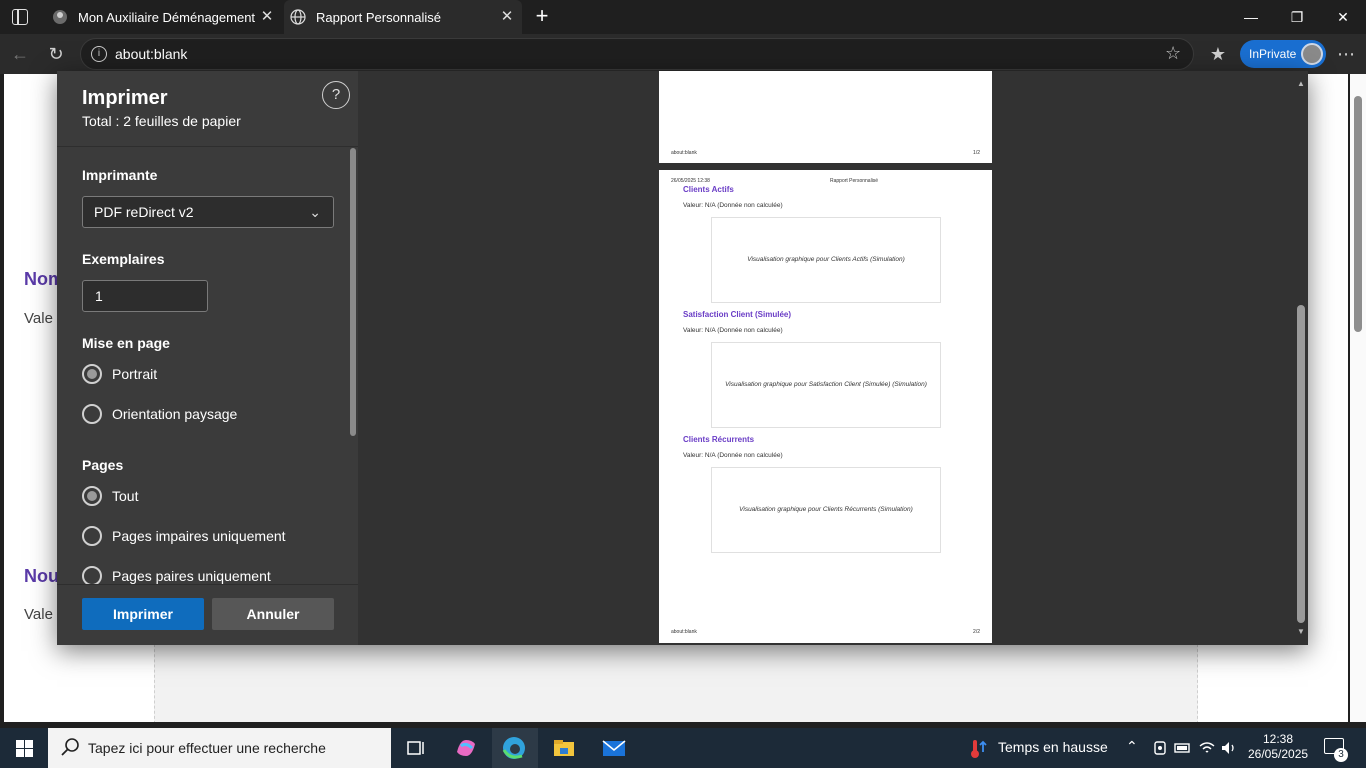 The image size is (1366, 768). I want to click on chart-placeholder, so click(676, 683).